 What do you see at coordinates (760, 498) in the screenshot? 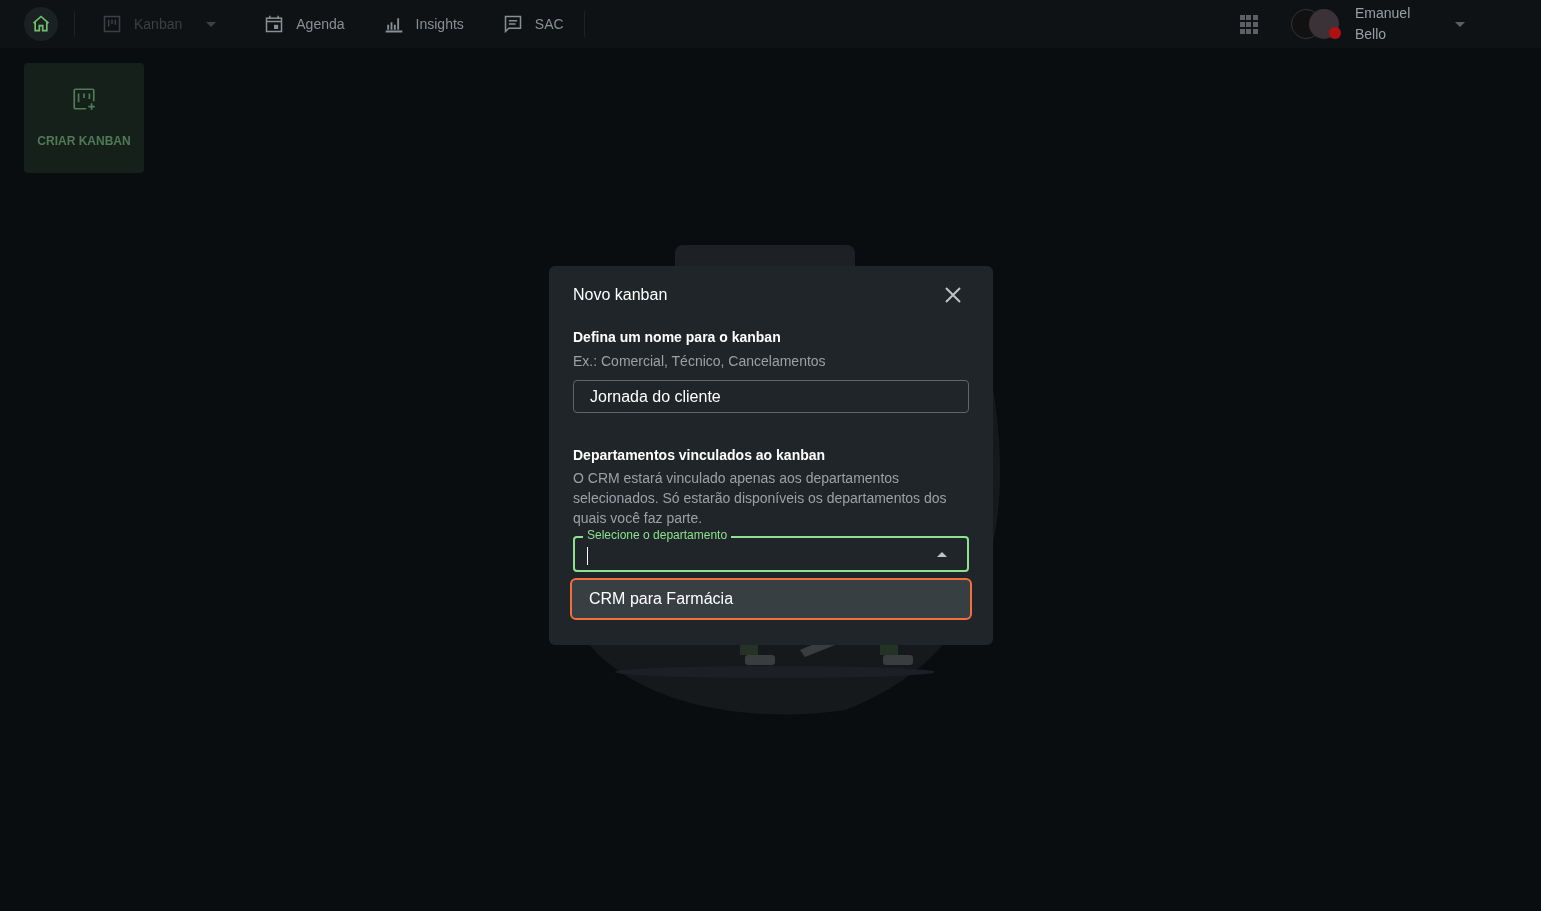
I see `description-text: O CRM estará vinculado apenas aos departamentos selecionados. Só estarão disponíveis os departamentos dos quais você faz parte.` at bounding box center [760, 498].